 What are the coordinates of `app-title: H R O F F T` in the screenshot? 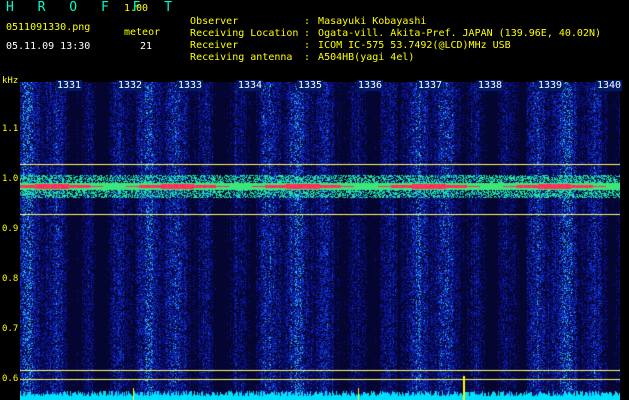 It's located at (93, 7).